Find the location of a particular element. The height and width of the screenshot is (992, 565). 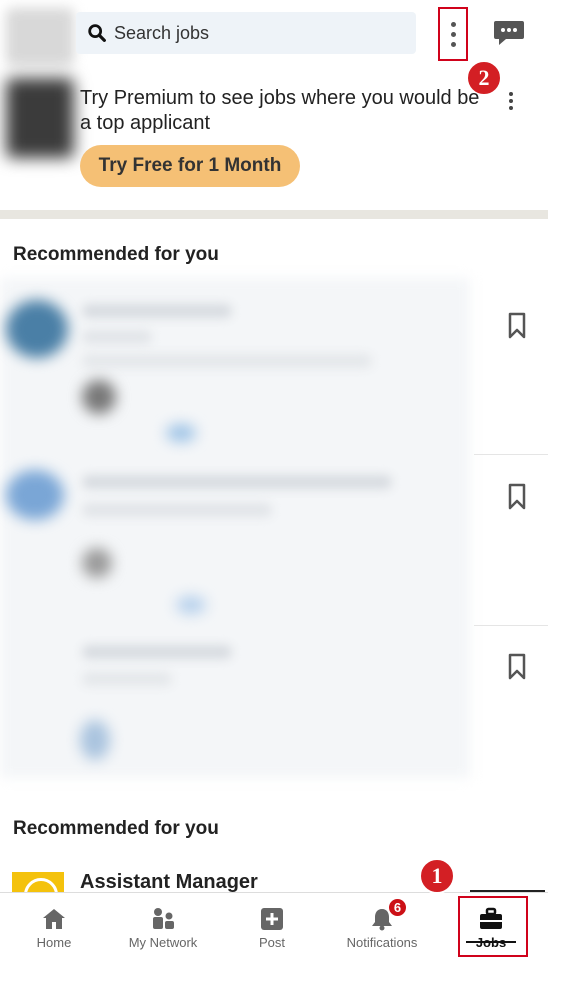

post-icon is located at coordinates (272, 919).